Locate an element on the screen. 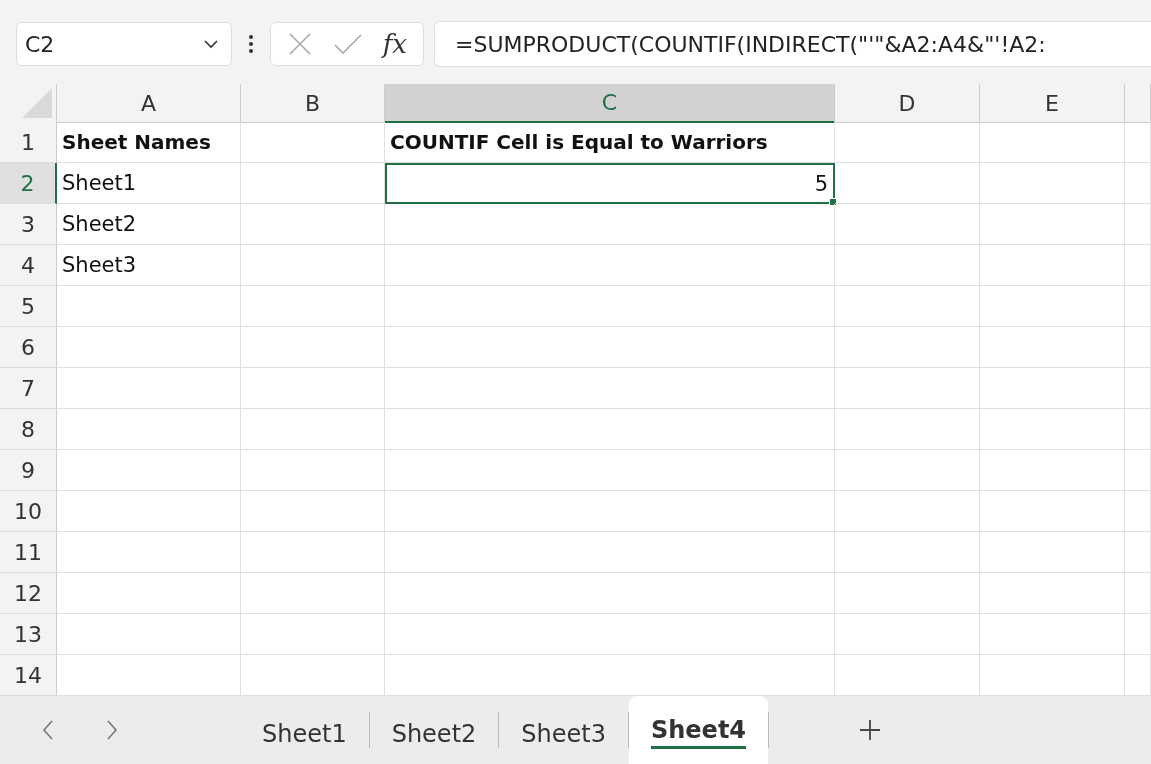 This screenshot has width=1151, height=764. sheet-tab: Sheet4 is located at coordinates (698, 730).